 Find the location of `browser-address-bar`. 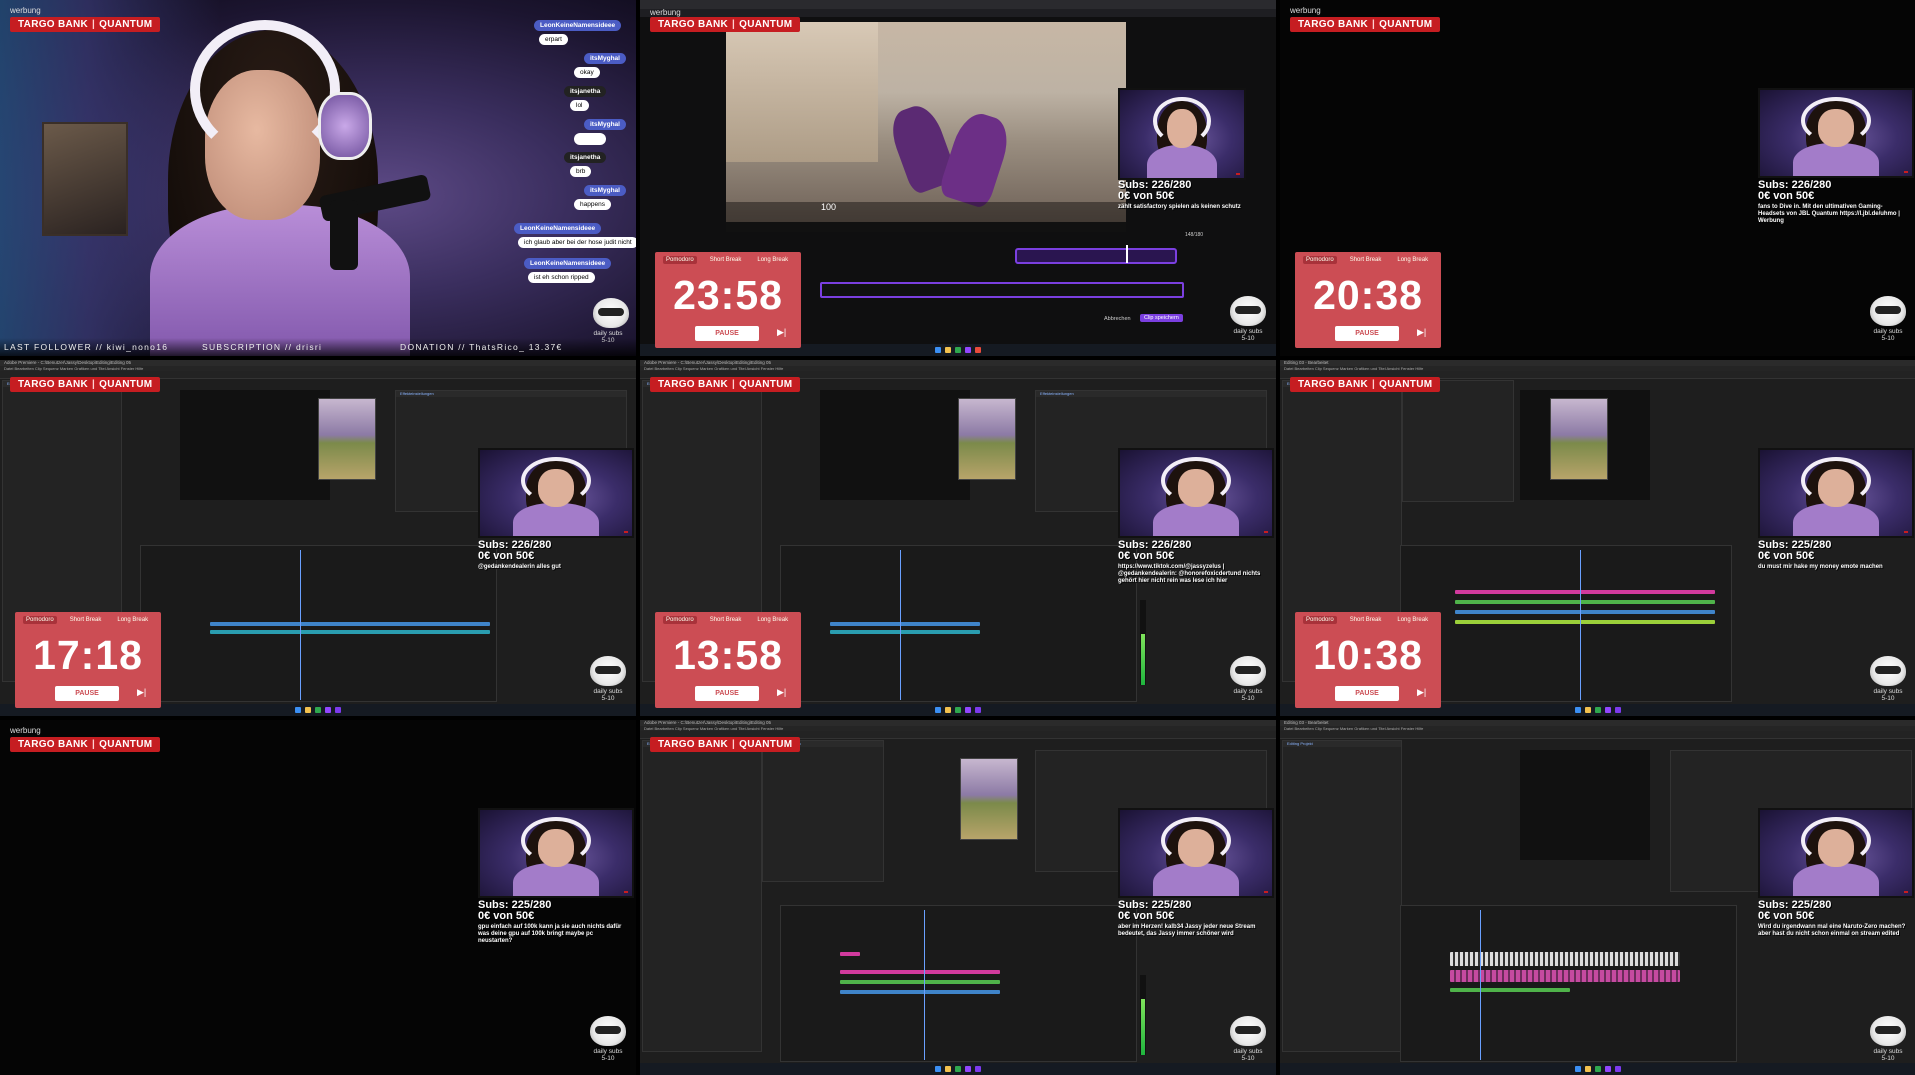

browser-address-bar is located at coordinates (958, 13).